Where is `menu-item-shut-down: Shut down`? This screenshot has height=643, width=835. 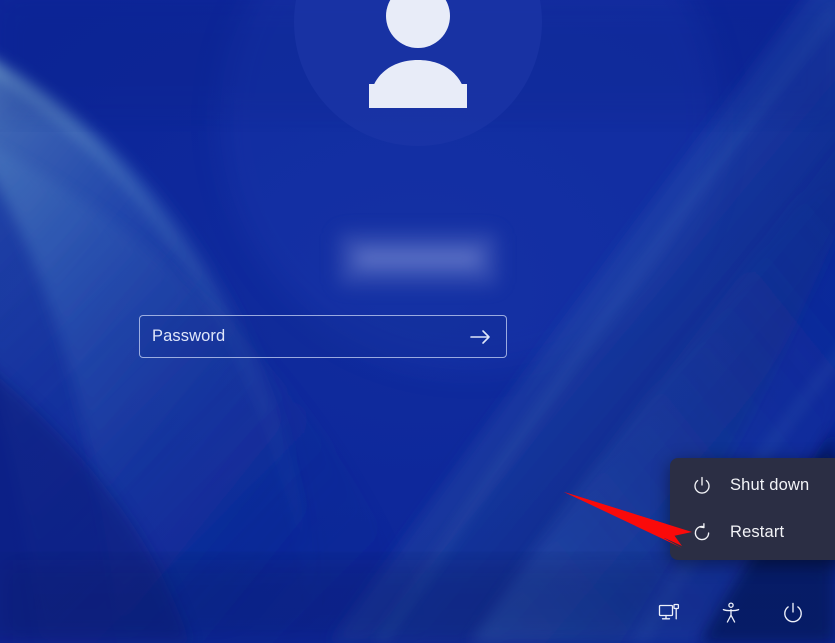
menu-item-shut-down: Shut down is located at coordinates (752, 485).